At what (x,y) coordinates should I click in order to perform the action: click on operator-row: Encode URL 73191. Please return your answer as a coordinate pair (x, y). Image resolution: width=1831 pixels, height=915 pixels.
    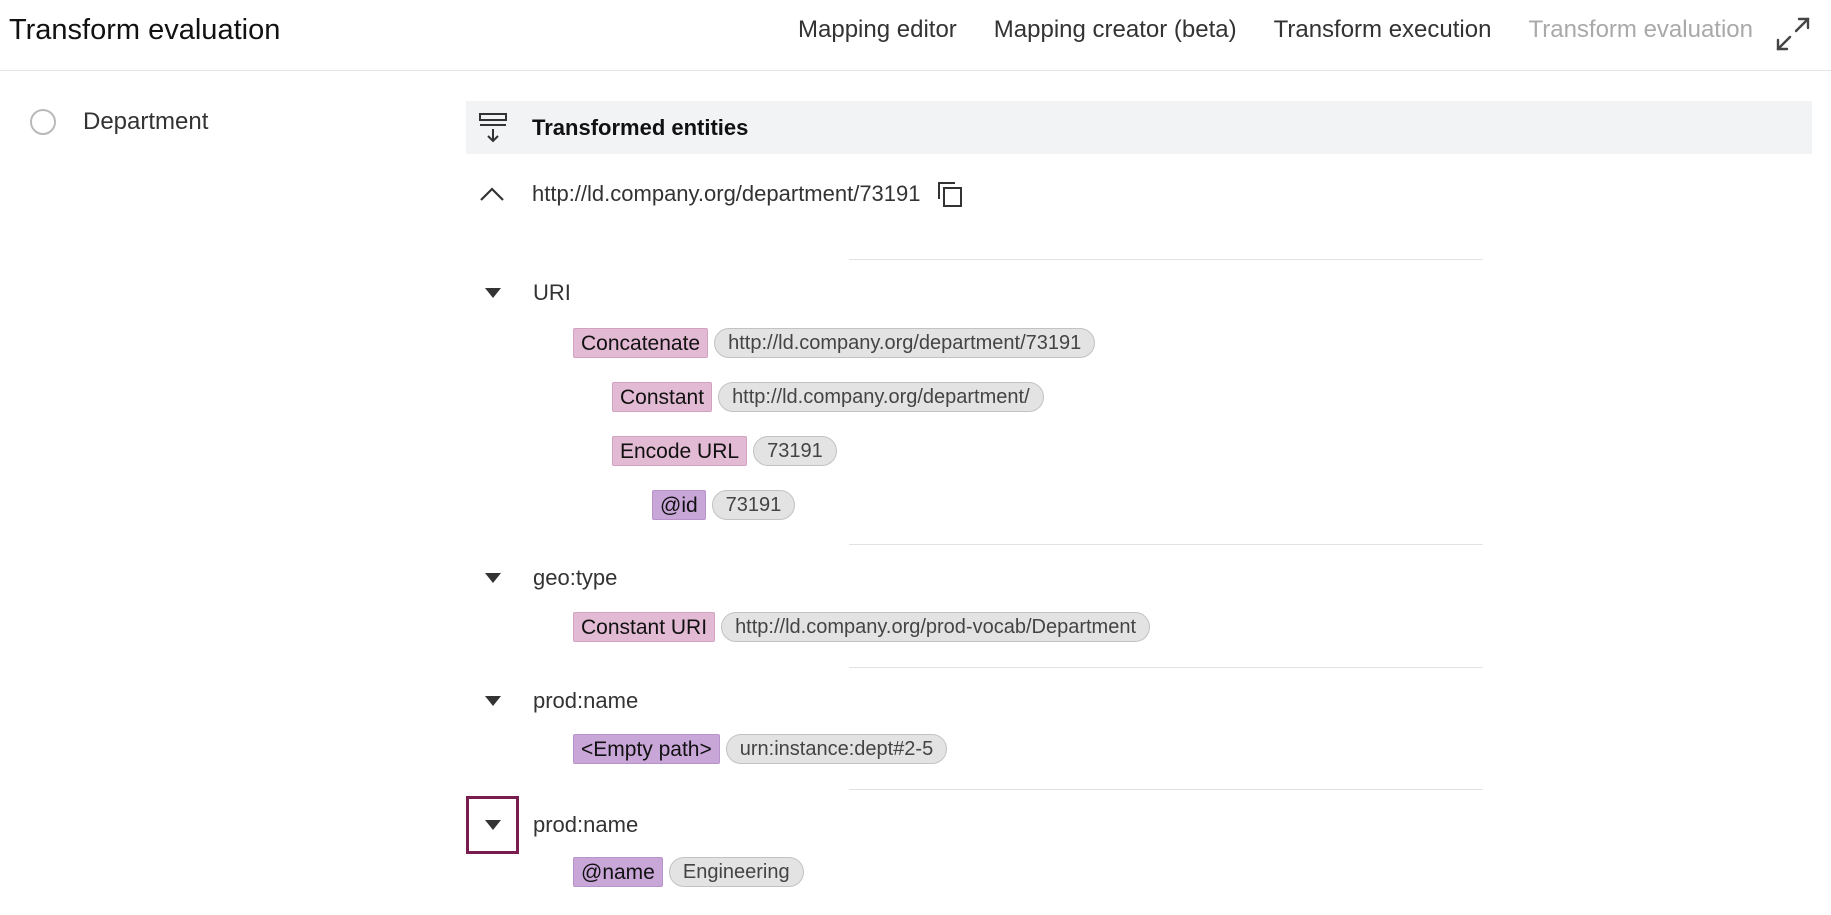
    Looking at the image, I should click on (724, 451).